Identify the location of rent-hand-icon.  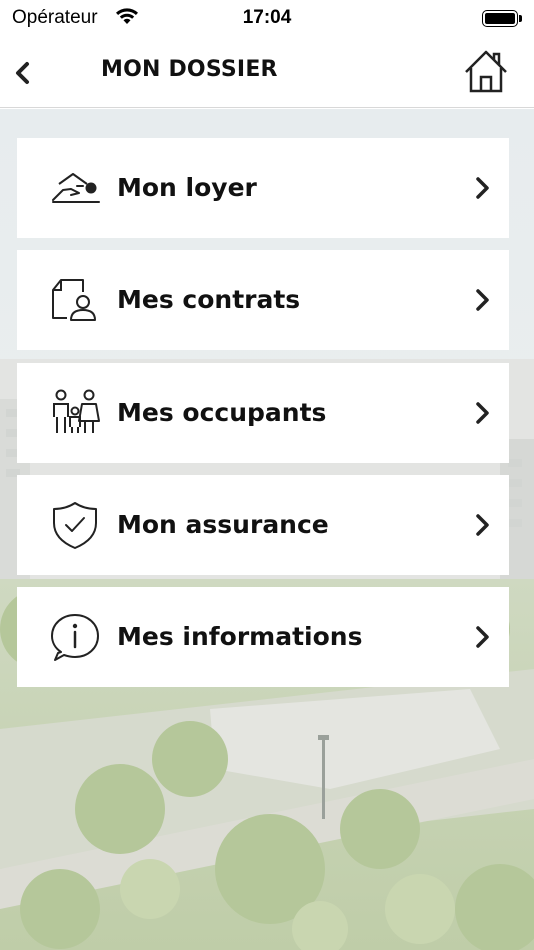
(76, 188).